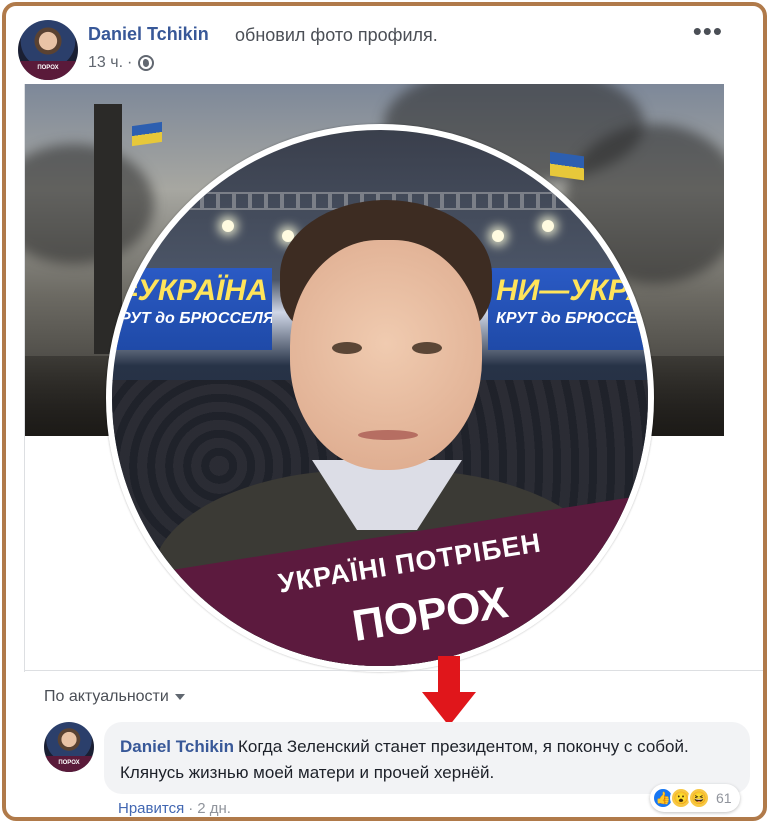 The height and width of the screenshot is (823, 769). I want to click on comment-sort-dropdown: По актуальности, so click(114, 697).